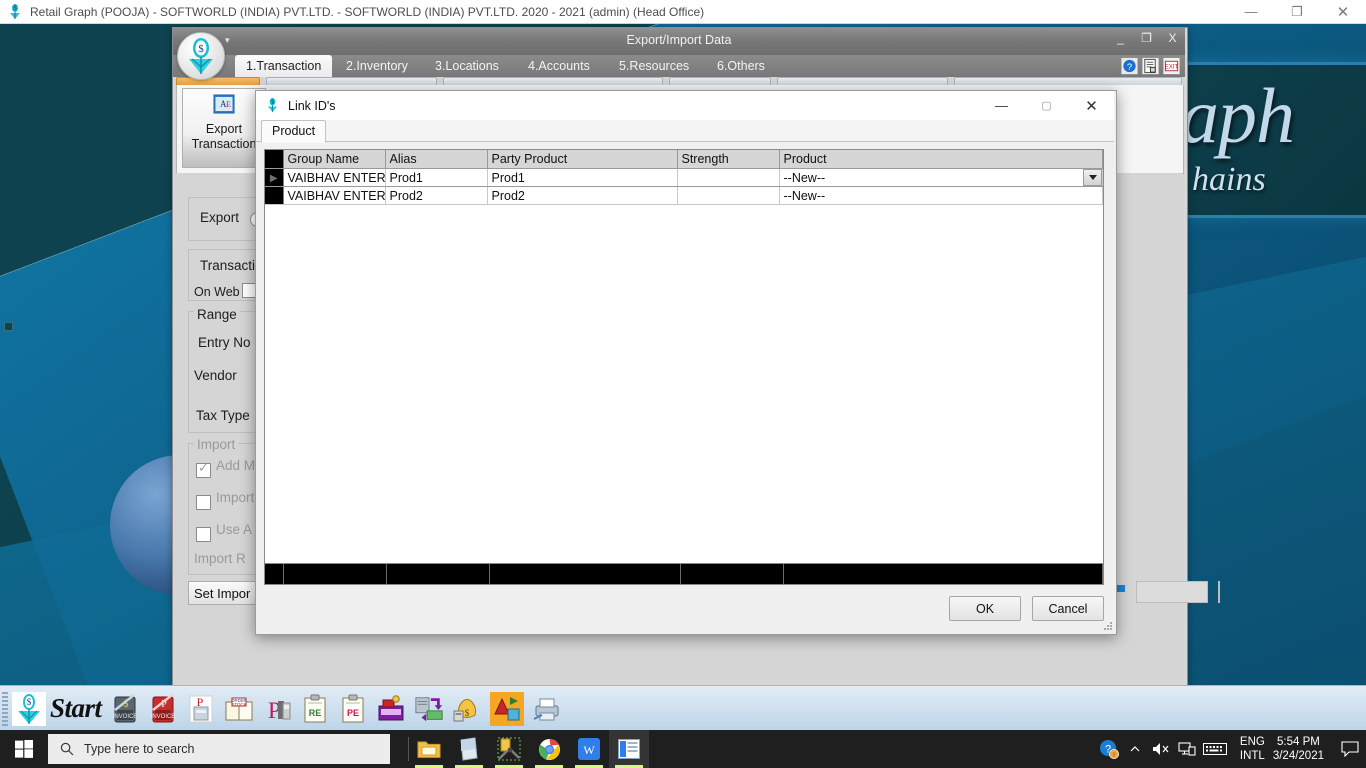 The width and height of the screenshot is (1366, 768). Describe the element at coordinates (732, 574) in the screenshot. I see `grid-footer-cell-strength` at that location.